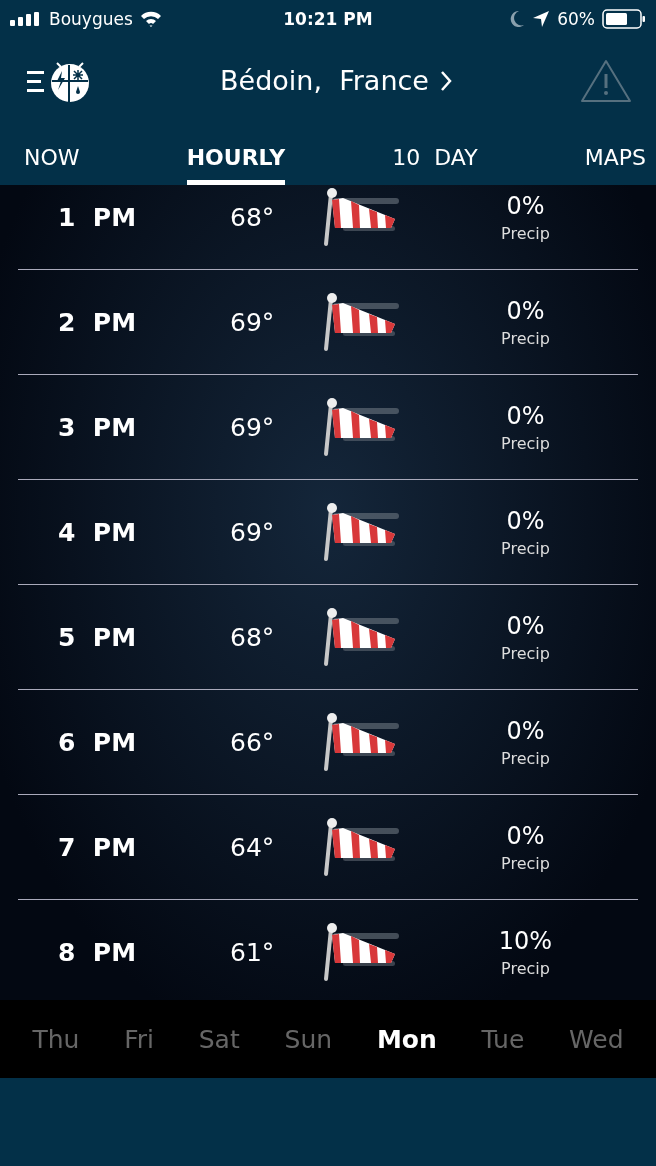 The width and height of the screenshot is (656, 1166). What do you see at coordinates (252, 742) in the screenshot?
I see `temperature: 66°` at bounding box center [252, 742].